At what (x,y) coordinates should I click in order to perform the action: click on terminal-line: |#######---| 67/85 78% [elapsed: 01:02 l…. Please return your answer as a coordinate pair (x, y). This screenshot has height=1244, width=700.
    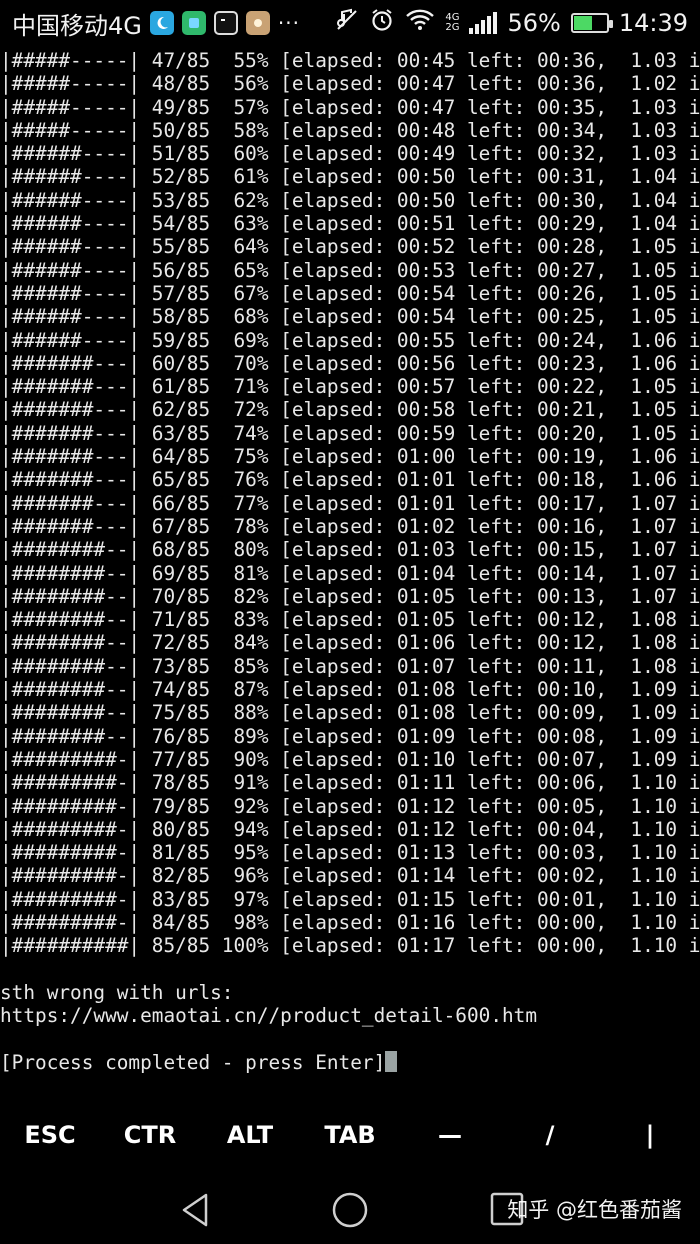
    Looking at the image, I should click on (350, 526).